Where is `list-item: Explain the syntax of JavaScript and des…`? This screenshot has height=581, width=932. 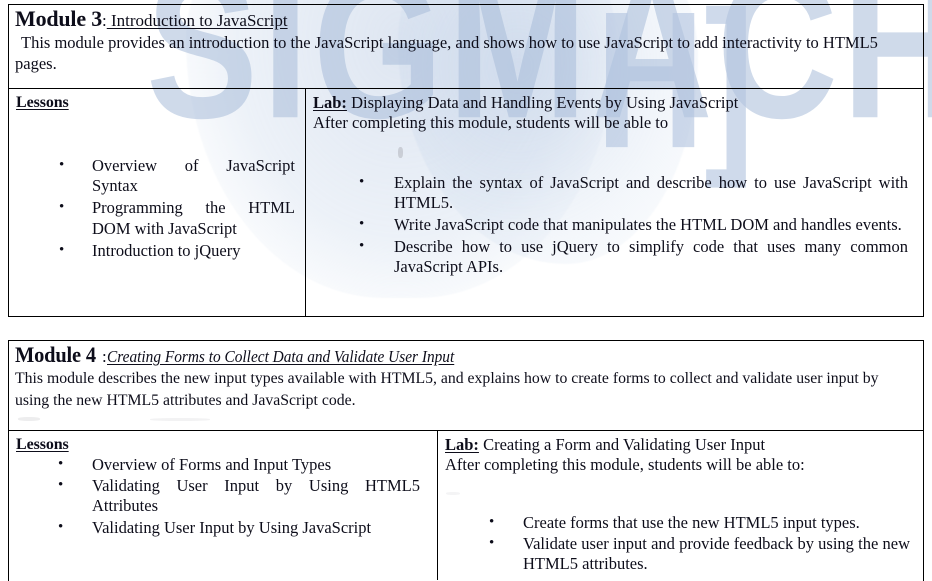 list-item: Explain the syntax of JavaScript and des… is located at coordinates (633, 193).